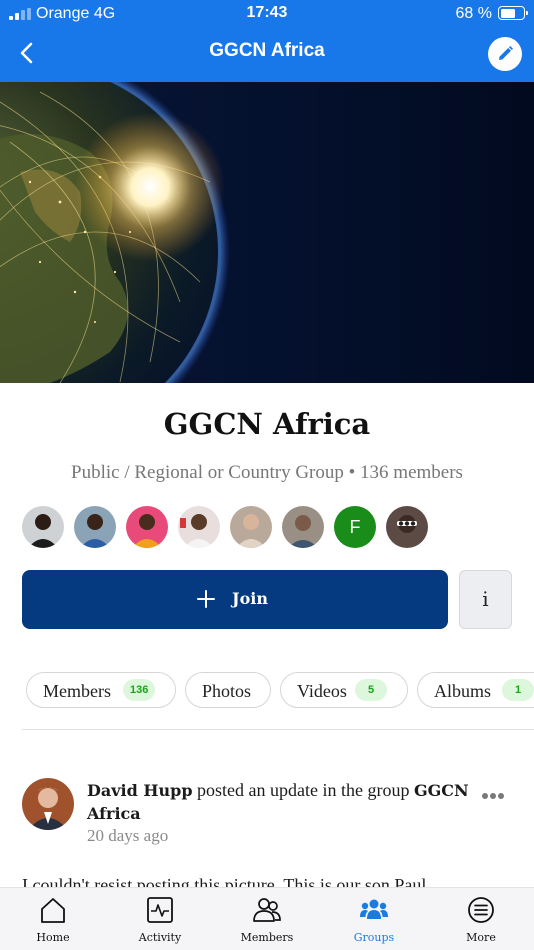 The width and height of the screenshot is (534, 950). What do you see at coordinates (160, 910) in the screenshot?
I see `activity-icon` at bounding box center [160, 910].